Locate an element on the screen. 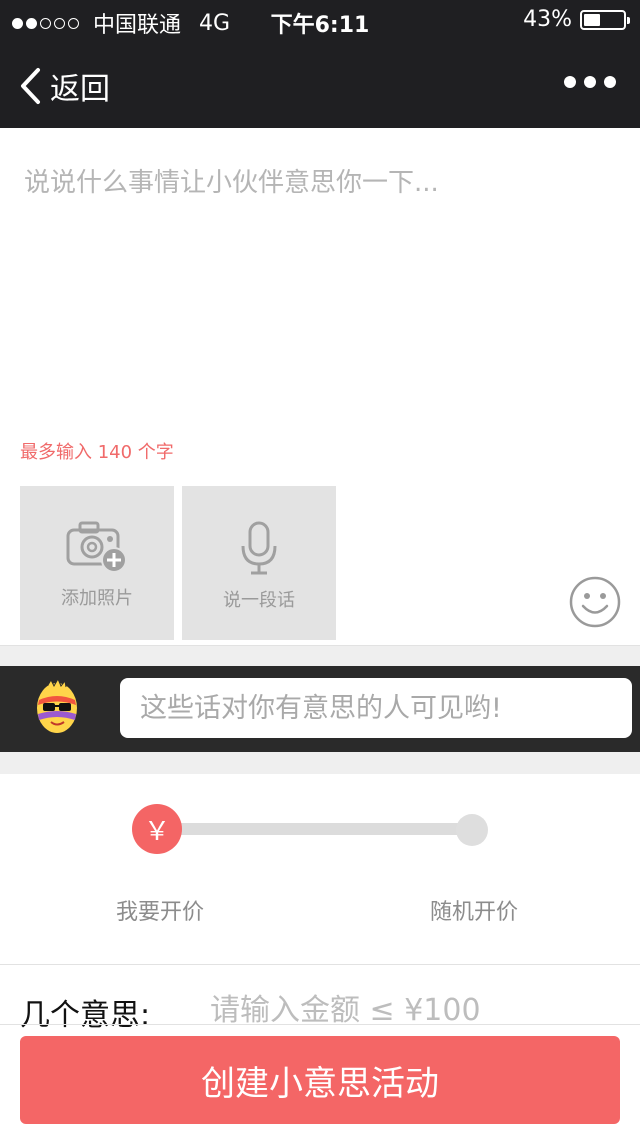 The image size is (640, 1136). yuan-knob-icon: ￥ is located at coordinates (157, 829).